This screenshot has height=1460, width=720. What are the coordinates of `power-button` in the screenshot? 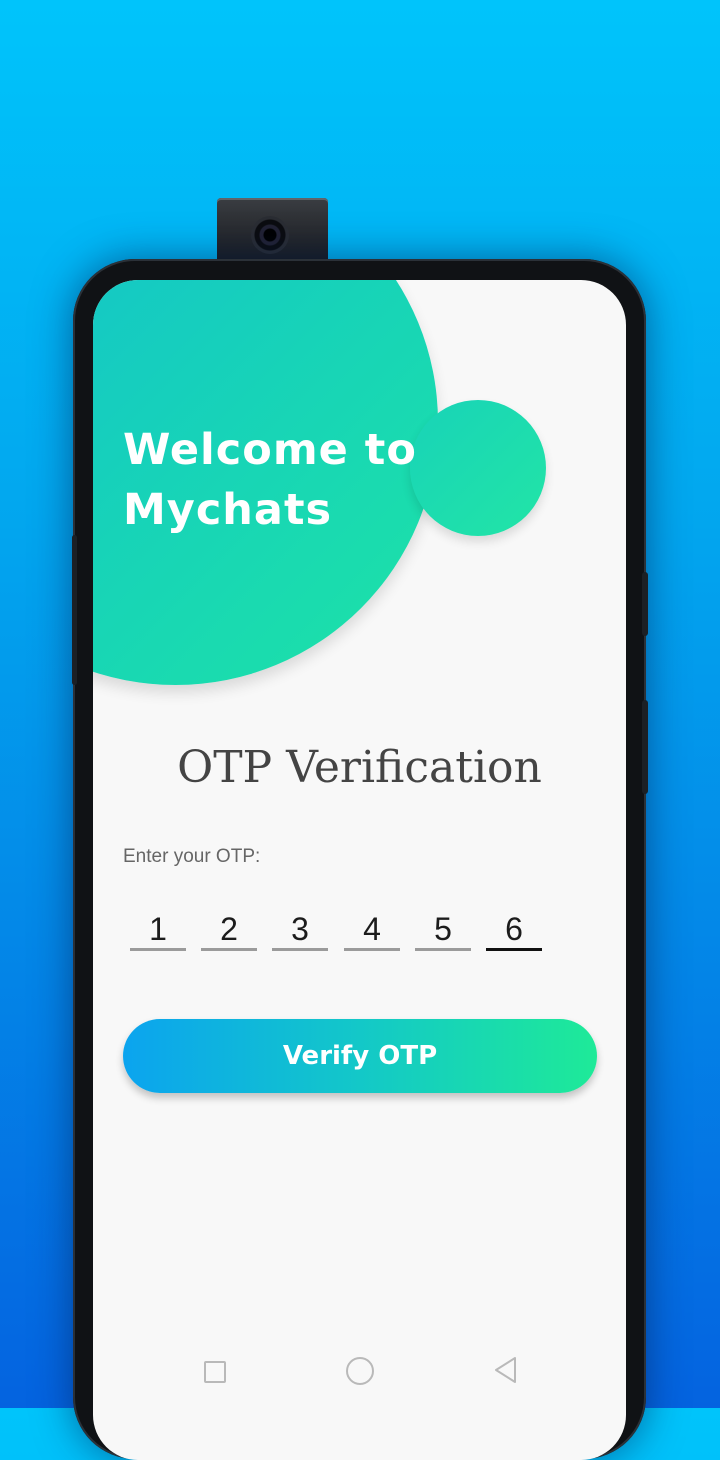 It's located at (645, 604).